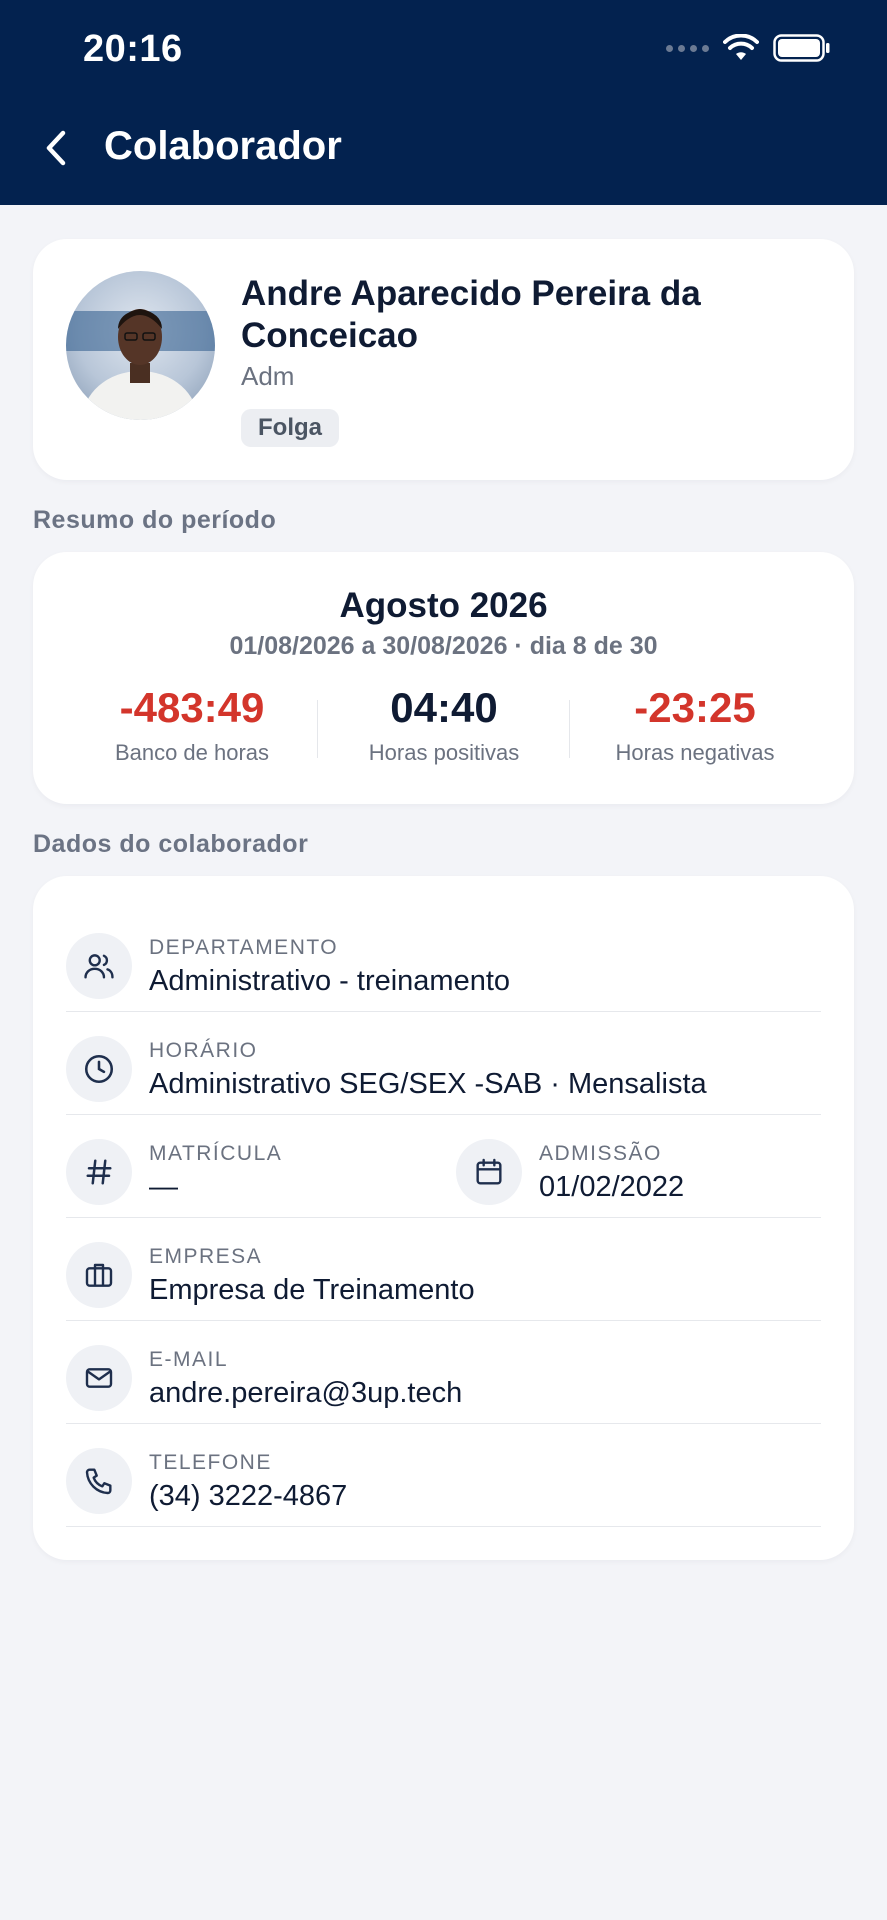 The width and height of the screenshot is (887, 1920). I want to click on detail-label: ADMISSÃO, so click(600, 1153).